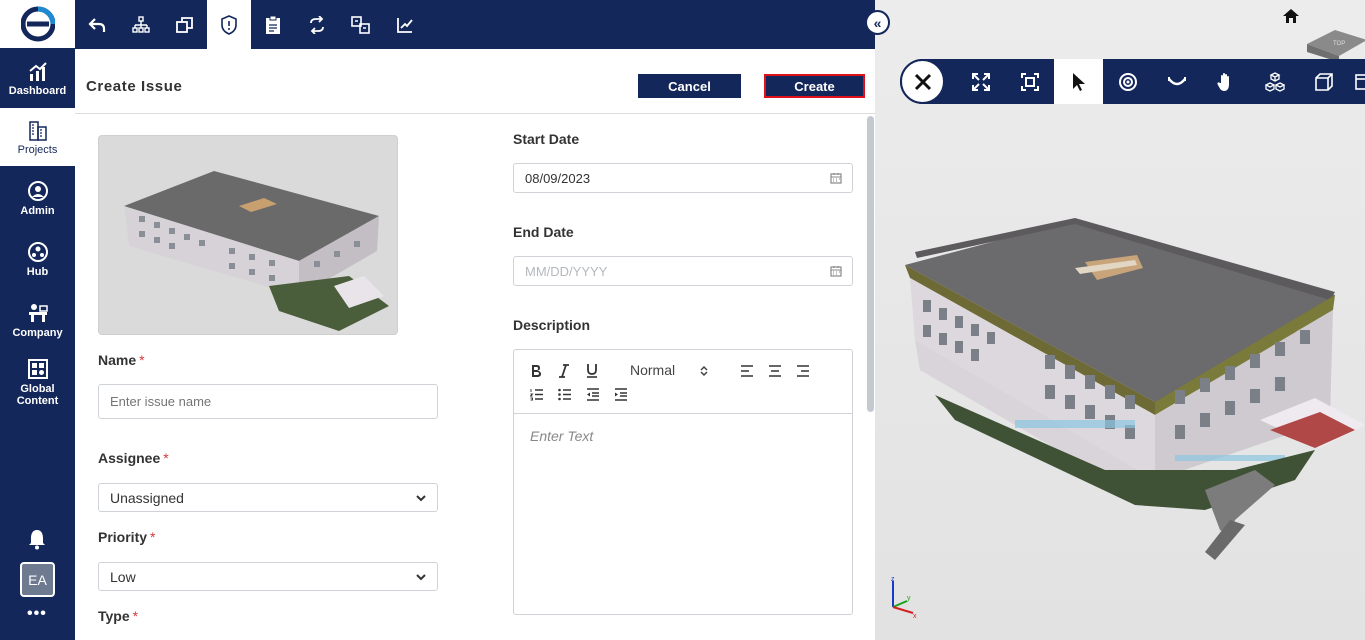 Image resolution: width=1365 pixels, height=640 pixels. Describe the element at coordinates (537, 394) in the screenshot. I see `ordered-list-icon` at that location.